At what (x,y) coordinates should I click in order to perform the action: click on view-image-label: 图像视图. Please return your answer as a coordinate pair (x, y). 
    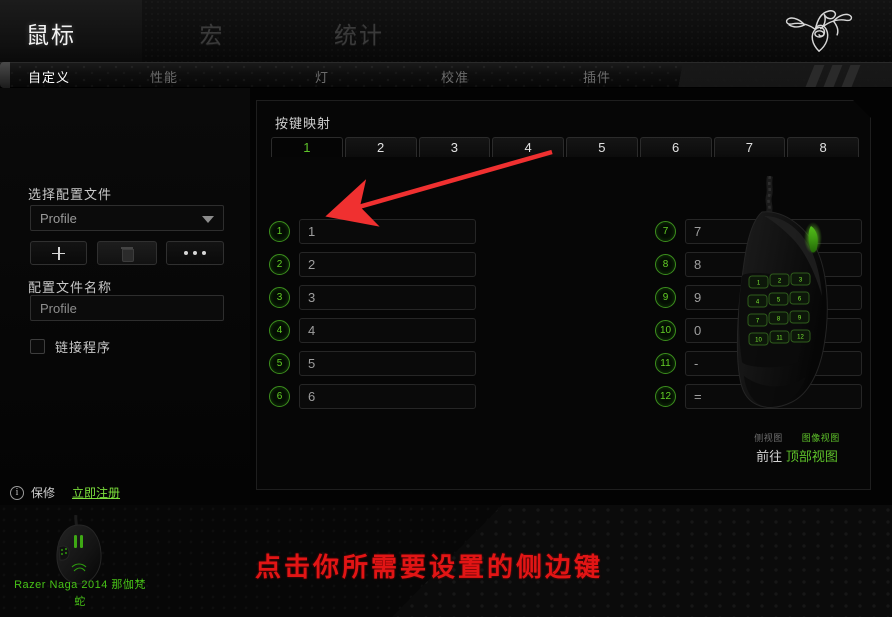
    Looking at the image, I should click on (821, 438).